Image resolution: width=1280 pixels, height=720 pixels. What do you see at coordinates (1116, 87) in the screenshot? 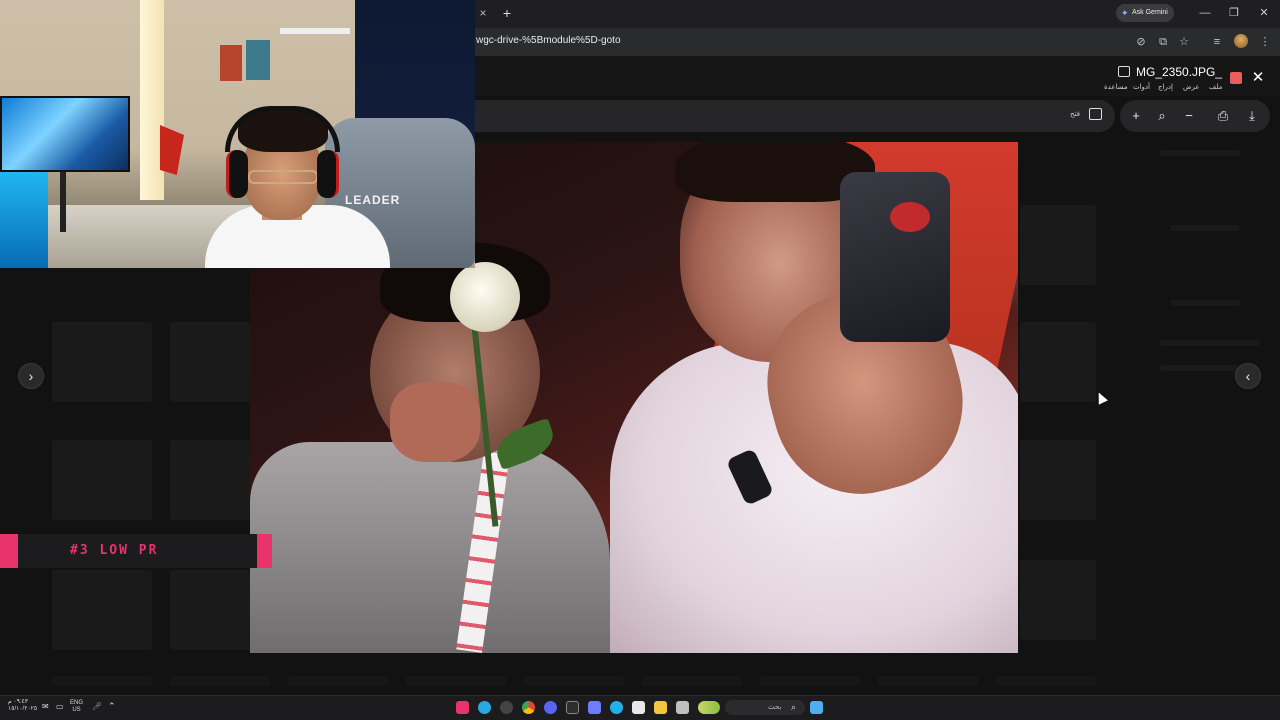
I see `menu-help: مساعدة` at bounding box center [1116, 87].